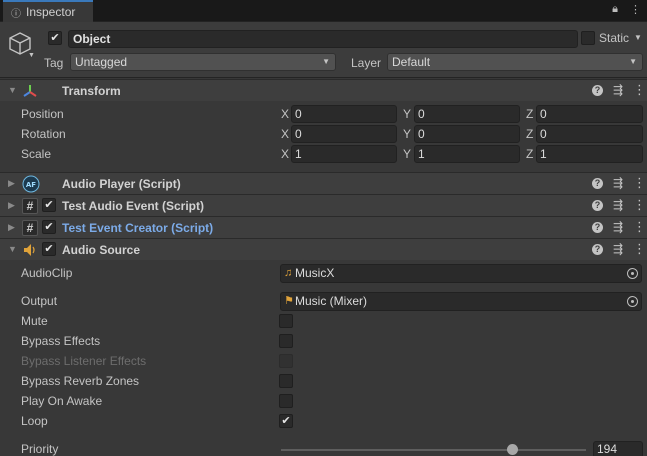  What do you see at coordinates (16, 14) in the screenshot?
I see `info-icon: ⓘ` at bounding box center [16, 14].